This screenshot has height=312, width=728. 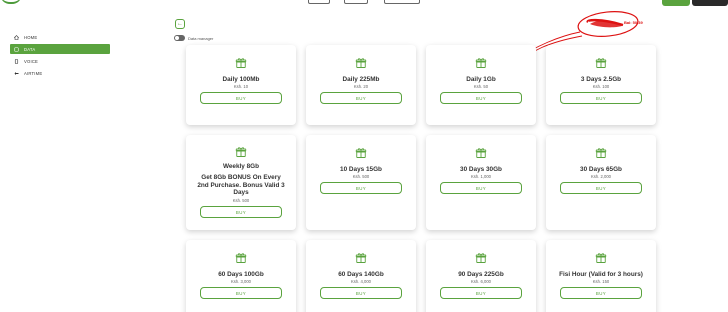 I want to click on bundle-name: Weekly 8Gb, so click(x=241, y=166).